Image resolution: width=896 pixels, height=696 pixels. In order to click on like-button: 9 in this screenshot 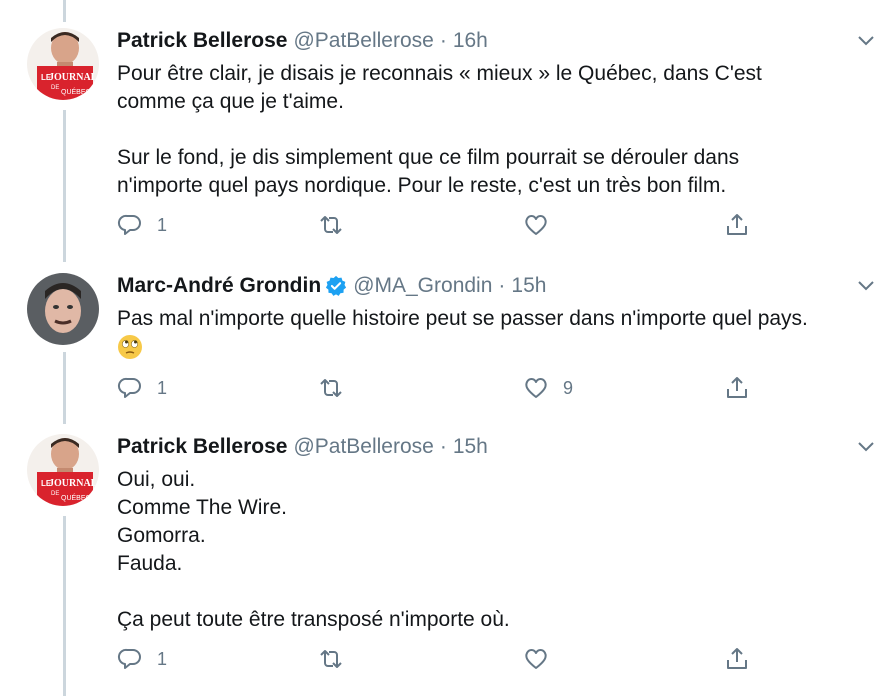, I will do `click(548, 388)`.